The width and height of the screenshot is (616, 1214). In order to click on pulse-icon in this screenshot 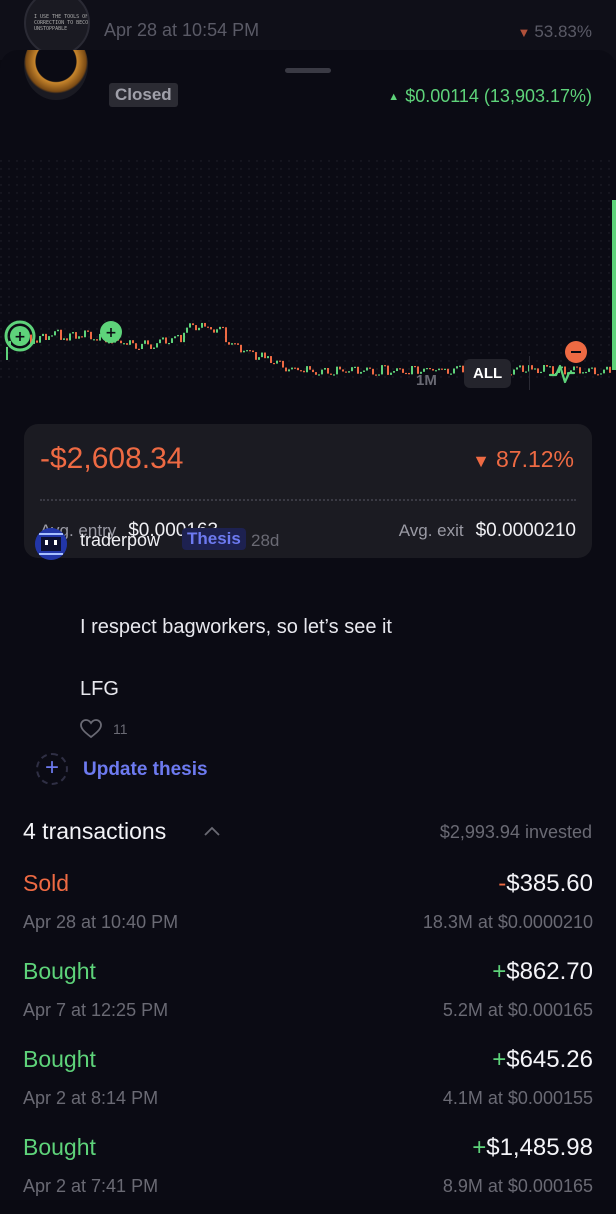, I will do `click(562, 374)`.